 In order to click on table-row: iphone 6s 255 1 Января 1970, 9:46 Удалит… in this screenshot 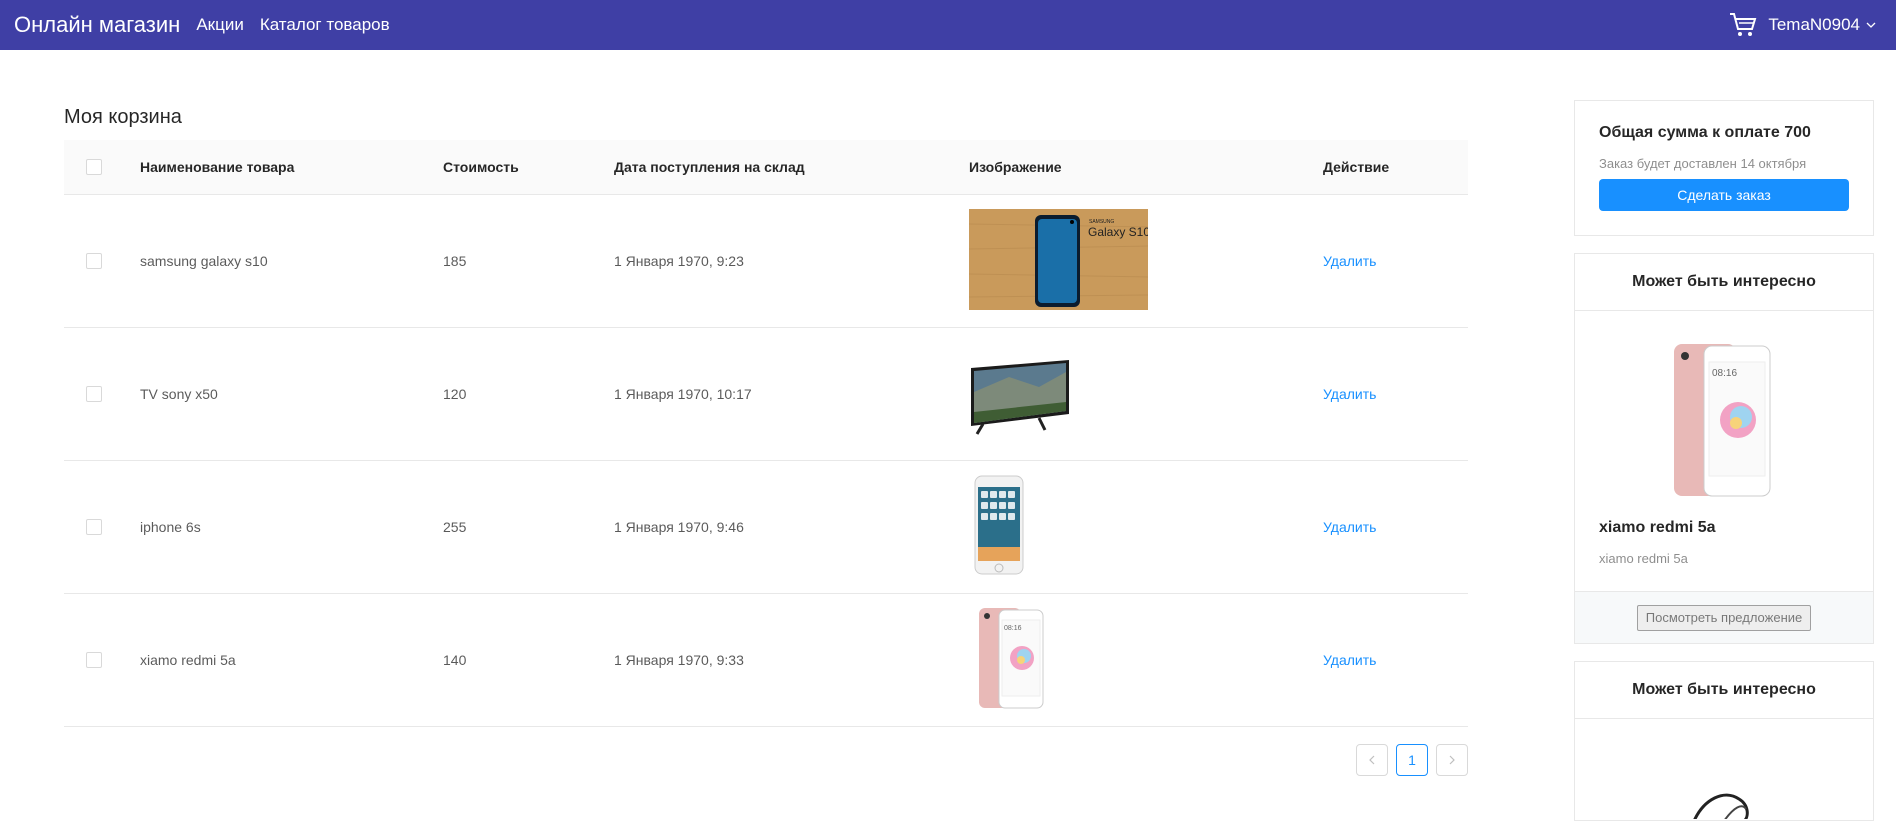, I will do `click(766, 527)`.